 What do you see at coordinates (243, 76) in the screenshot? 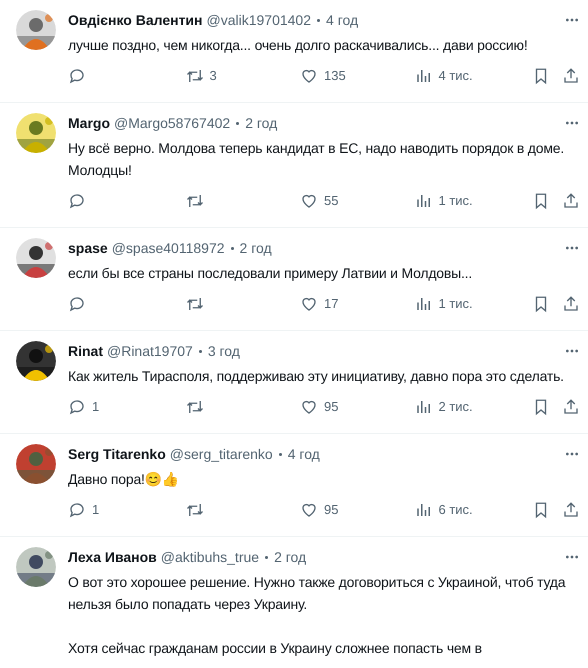
I see `repost-button: 3` at bounding box center [243, 76].